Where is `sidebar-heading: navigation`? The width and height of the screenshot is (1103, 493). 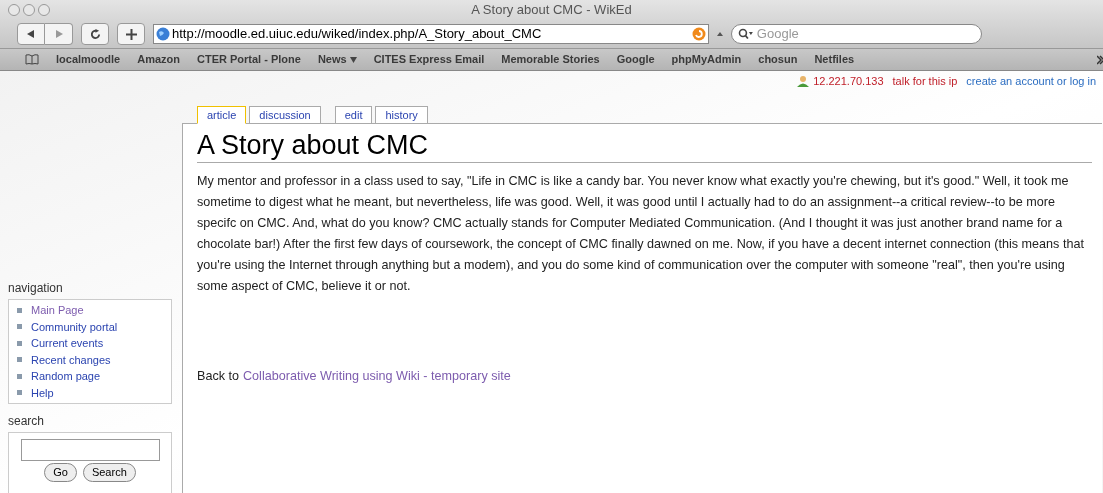
sidebar-heading: navigation is located at coordinates (36, 288).